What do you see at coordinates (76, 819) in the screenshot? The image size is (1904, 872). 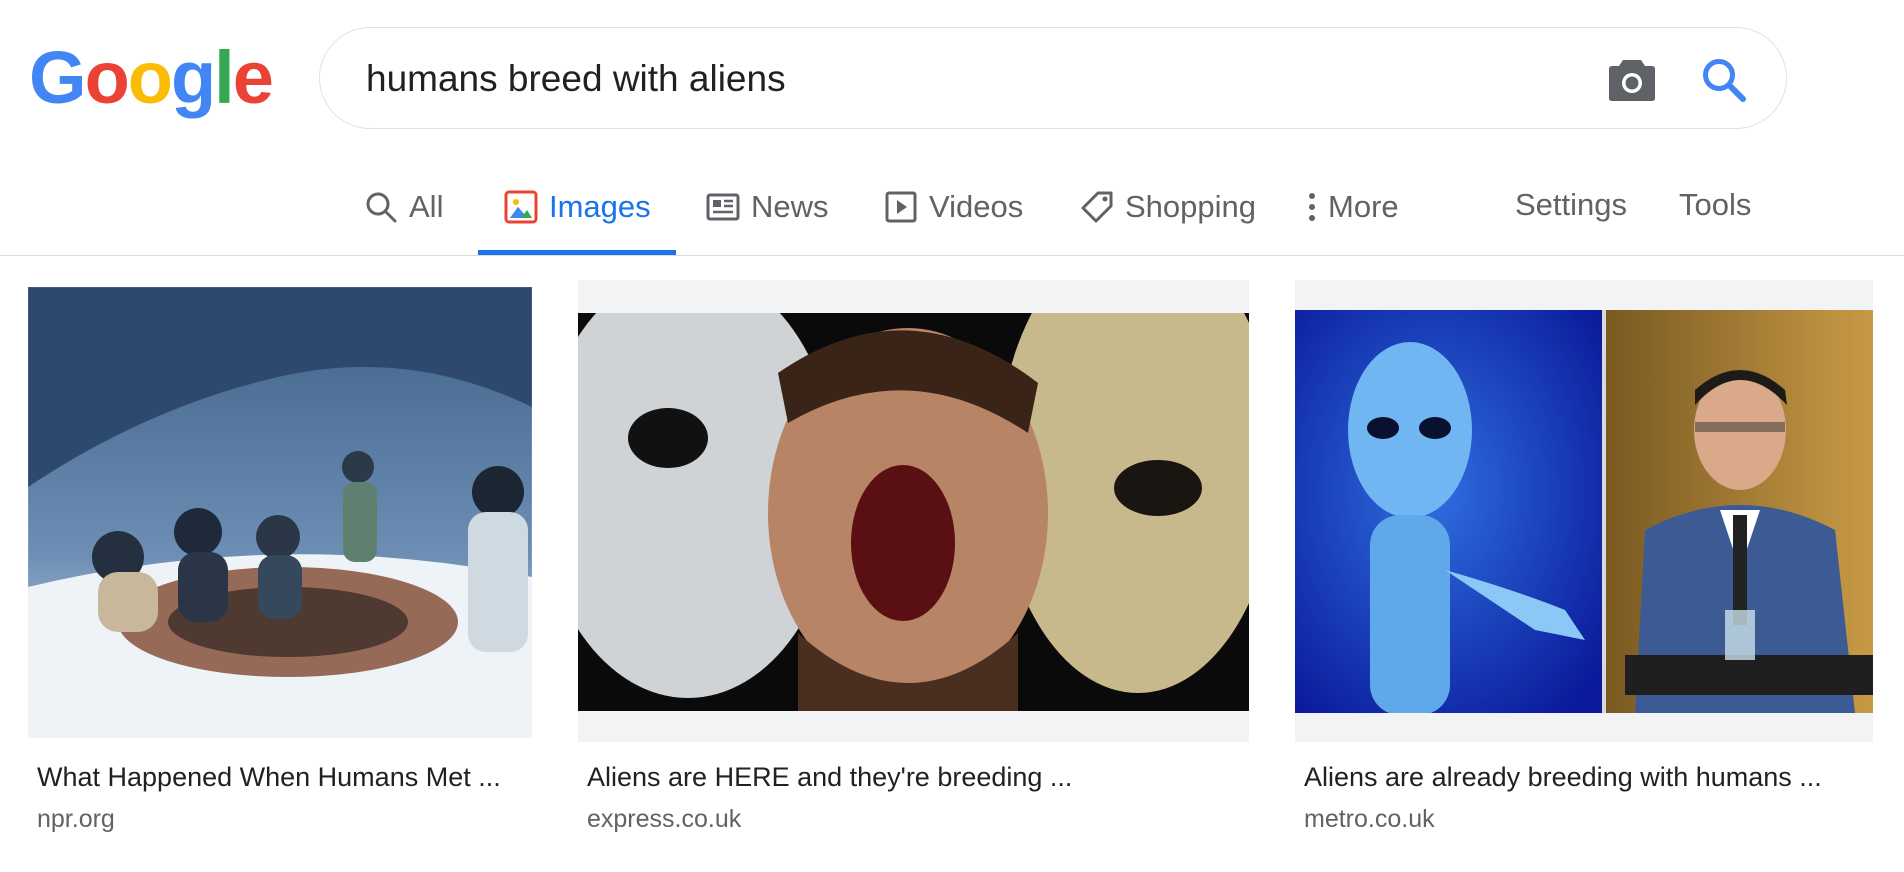 I see `result-source: npr.org` at bounding box center [76, 819].